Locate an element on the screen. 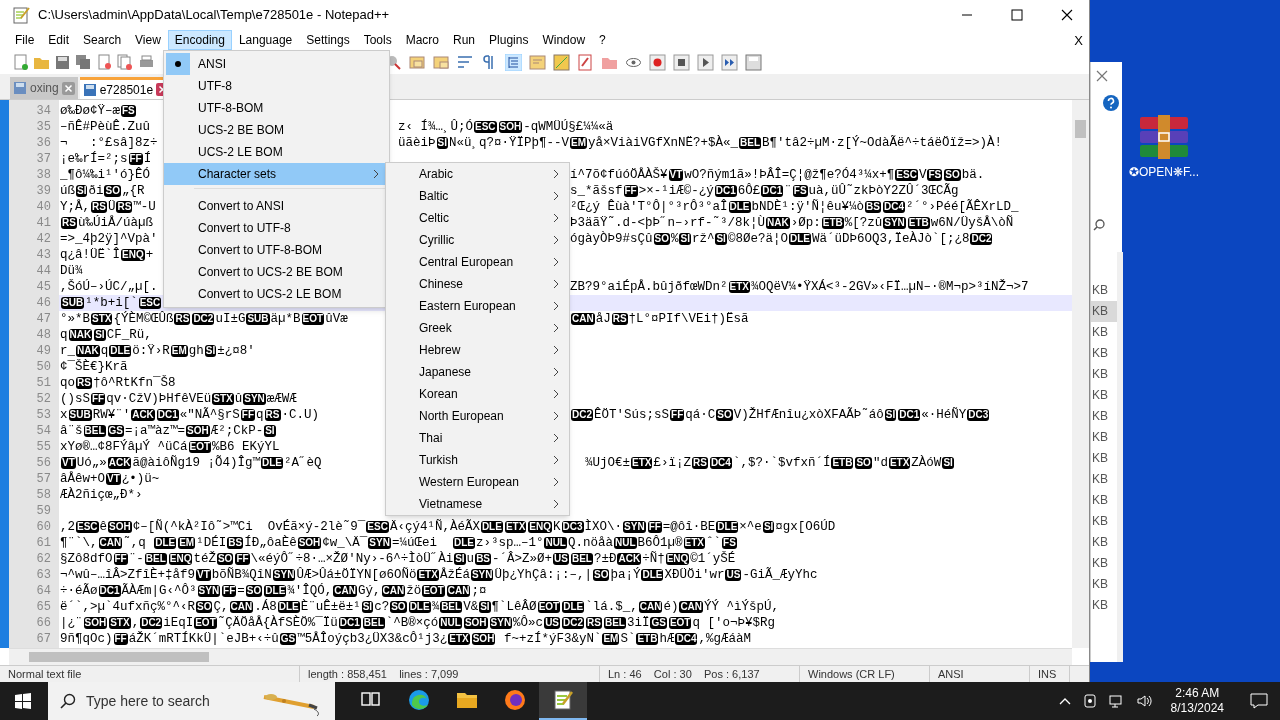  stop-icon is located at coordinates (681, 62).